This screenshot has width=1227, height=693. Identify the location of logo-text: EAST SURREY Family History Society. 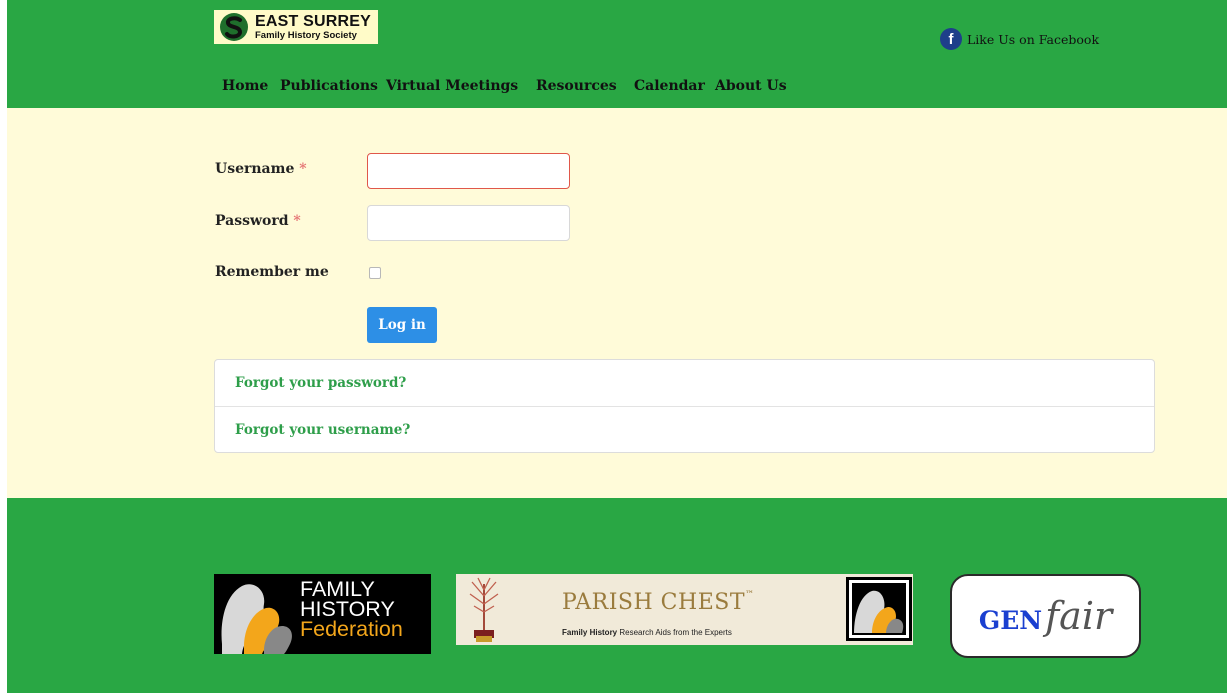
(313, 26).